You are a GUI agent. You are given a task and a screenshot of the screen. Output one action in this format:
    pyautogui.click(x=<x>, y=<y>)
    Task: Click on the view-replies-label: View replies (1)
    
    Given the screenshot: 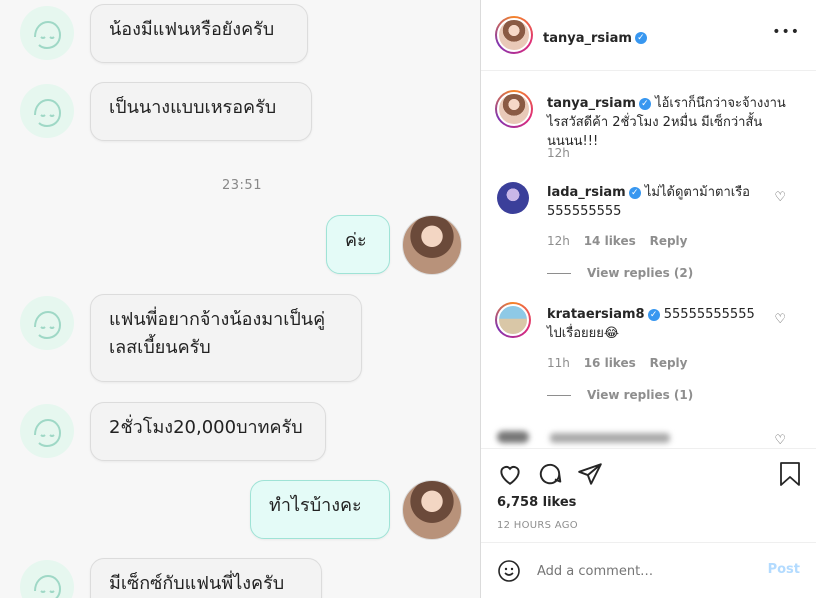 What is the action you would take?
    pyautogui.click(x=640, y=395)
    